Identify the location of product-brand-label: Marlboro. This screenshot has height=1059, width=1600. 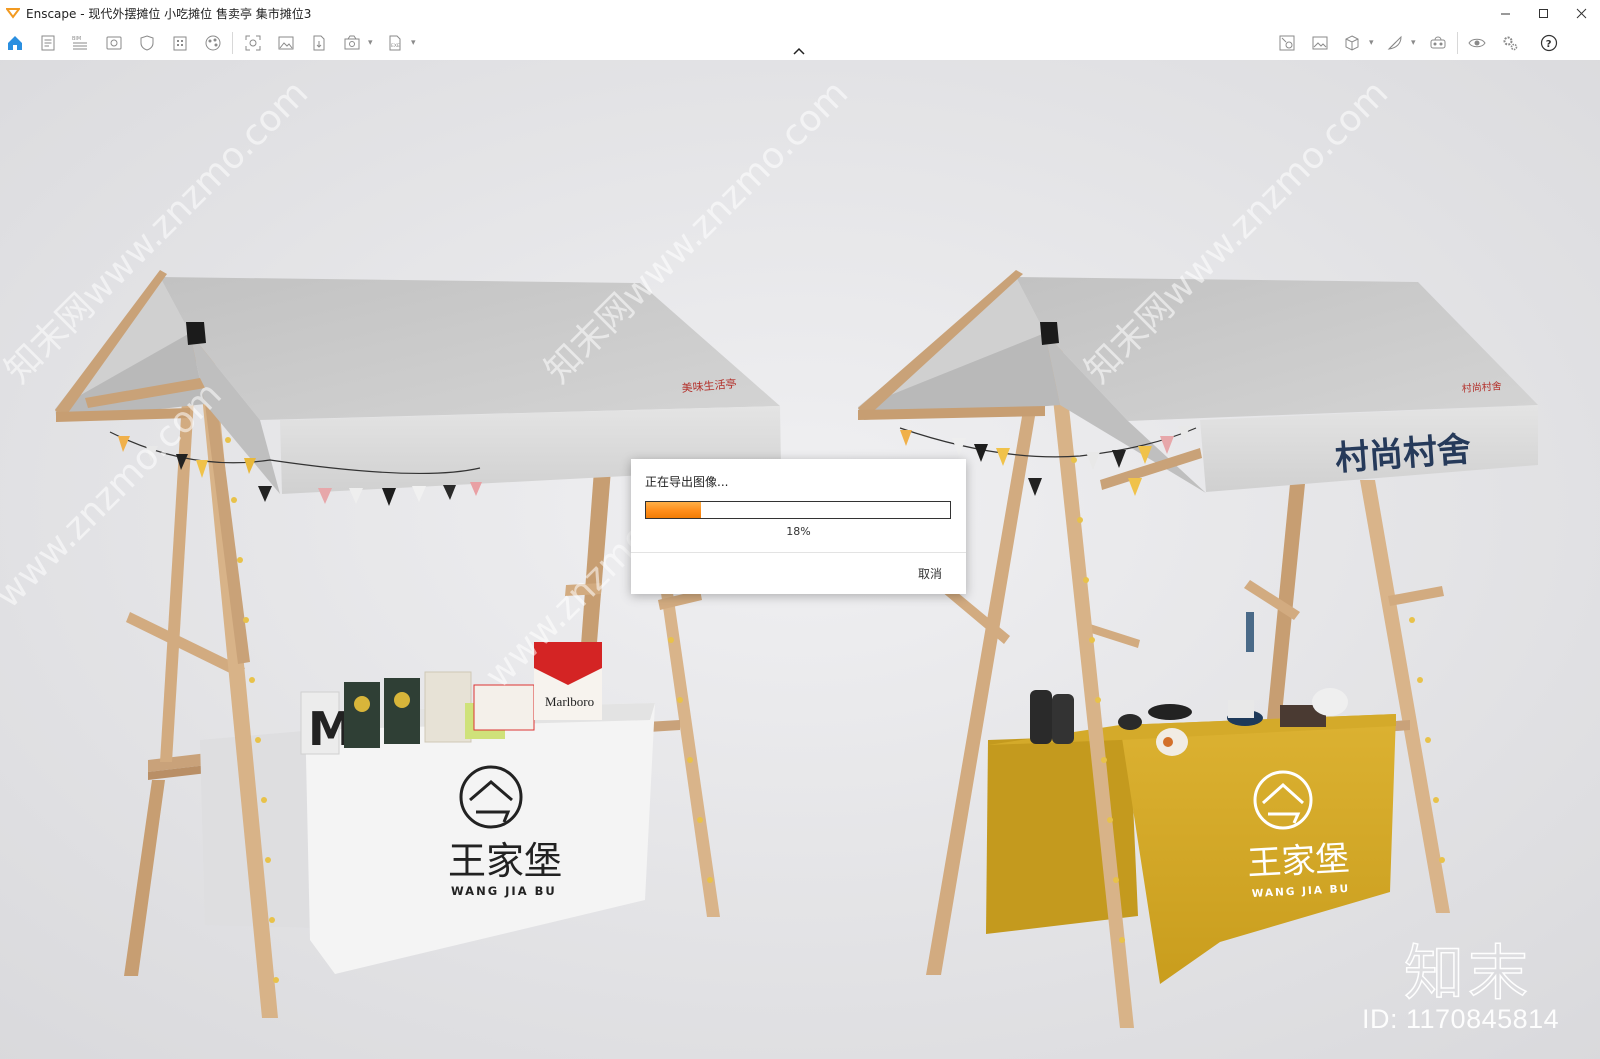
(569, 701).